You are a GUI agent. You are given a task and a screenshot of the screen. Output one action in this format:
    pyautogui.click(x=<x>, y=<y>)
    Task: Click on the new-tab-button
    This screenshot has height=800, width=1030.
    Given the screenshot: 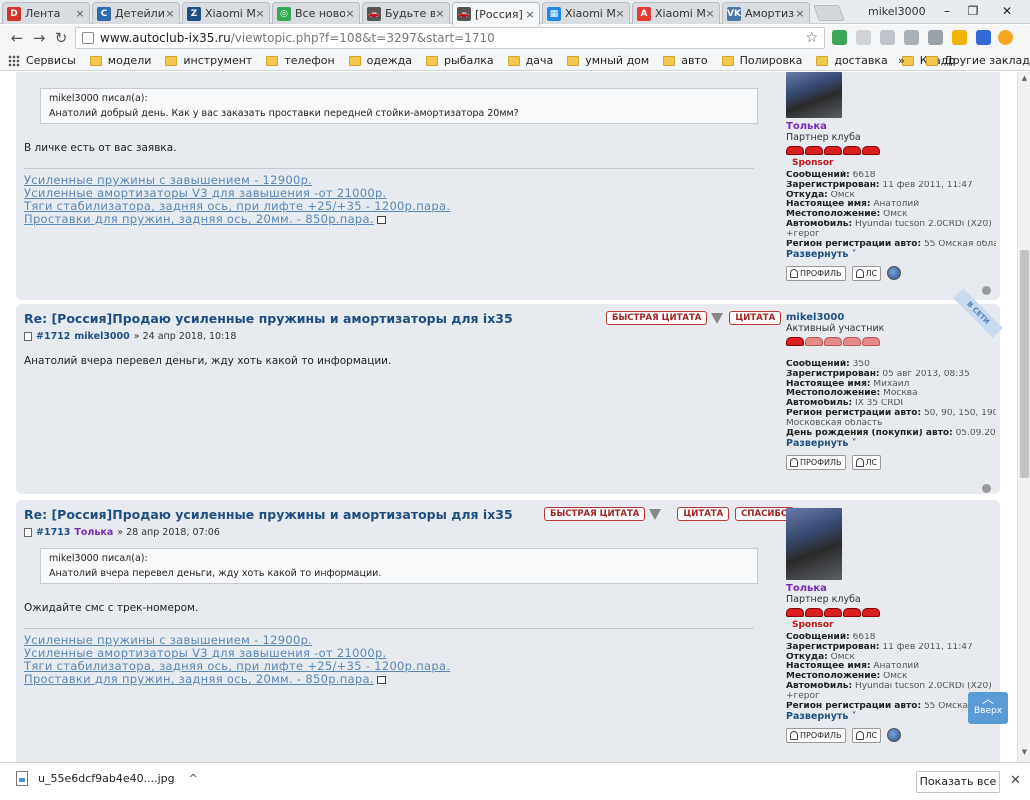 What is the action you would take?
    pyautogui.click(x=829, y=13)
    